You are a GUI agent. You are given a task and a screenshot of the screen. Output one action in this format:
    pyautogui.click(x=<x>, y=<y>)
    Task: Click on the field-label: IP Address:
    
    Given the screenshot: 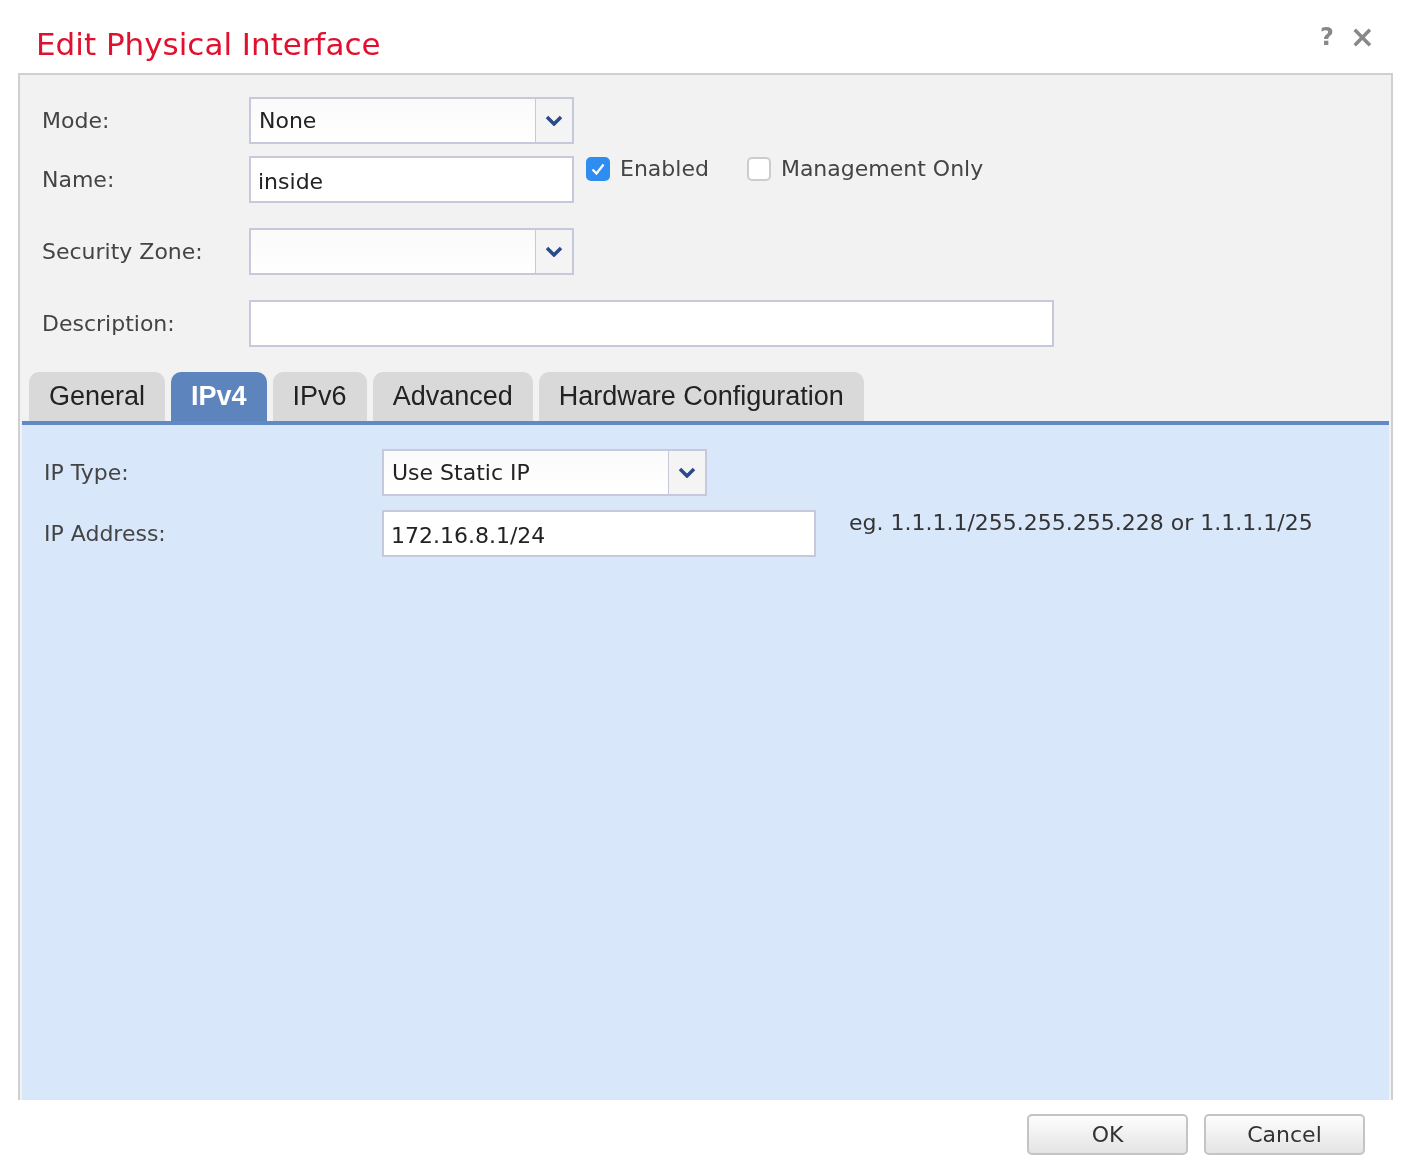 What is the action you would take?
    pyautogui.click(x=105, y=533)
    